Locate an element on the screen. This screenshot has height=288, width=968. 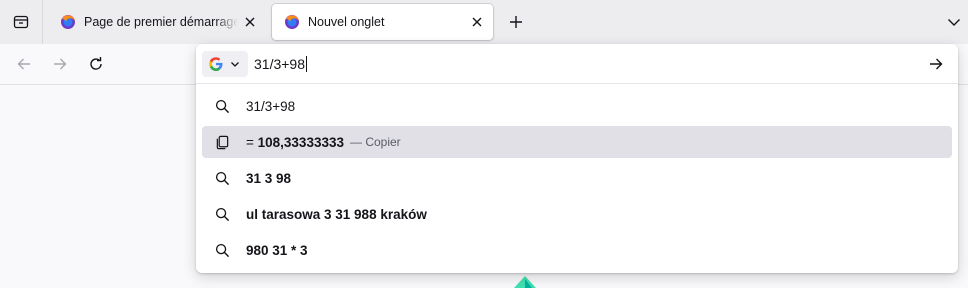
firefox-view-icon is located at coordinates (21, 22).